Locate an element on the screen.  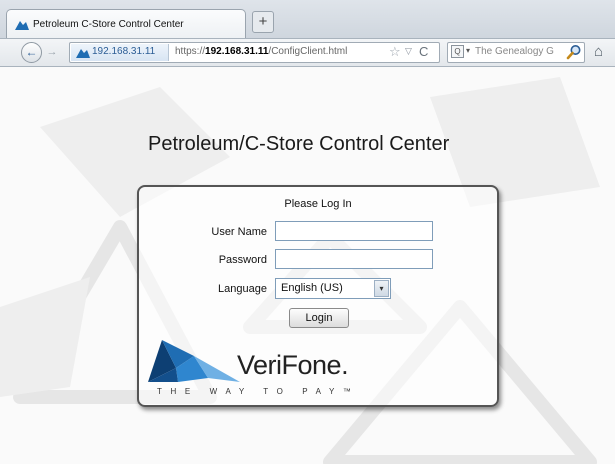
forward-button: → is located at coordinates (52, 53).